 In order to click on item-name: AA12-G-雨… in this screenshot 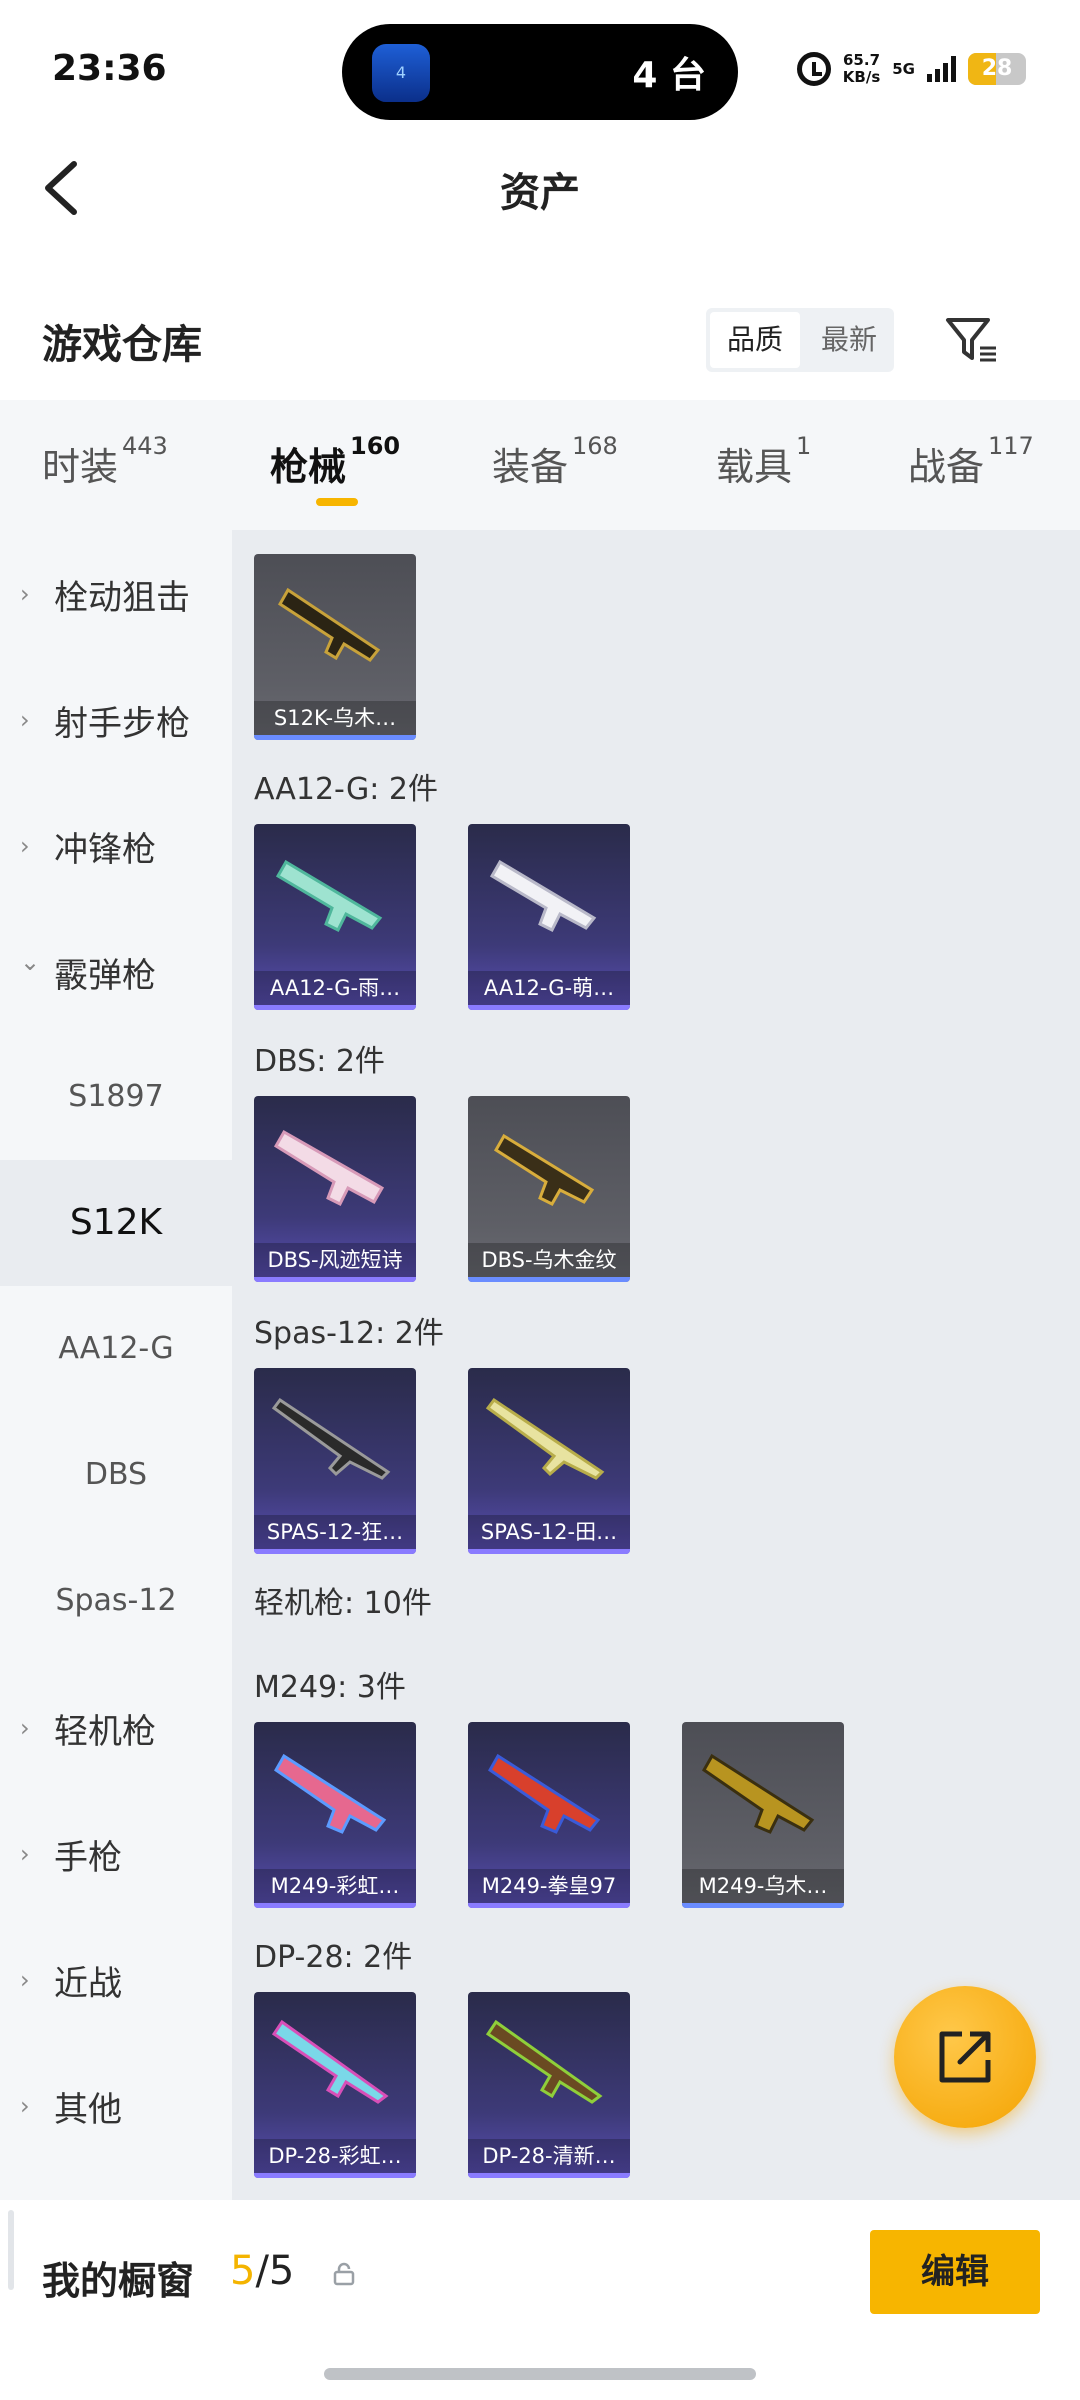, I will do `click(335, 988)`.